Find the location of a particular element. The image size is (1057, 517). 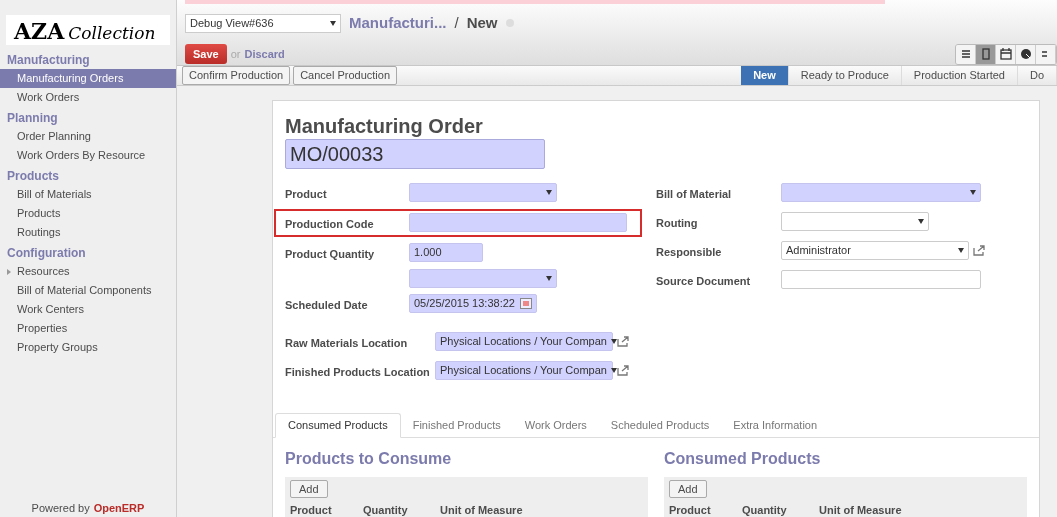

form-tab: Extra Information is located at coordinates (775, 425).